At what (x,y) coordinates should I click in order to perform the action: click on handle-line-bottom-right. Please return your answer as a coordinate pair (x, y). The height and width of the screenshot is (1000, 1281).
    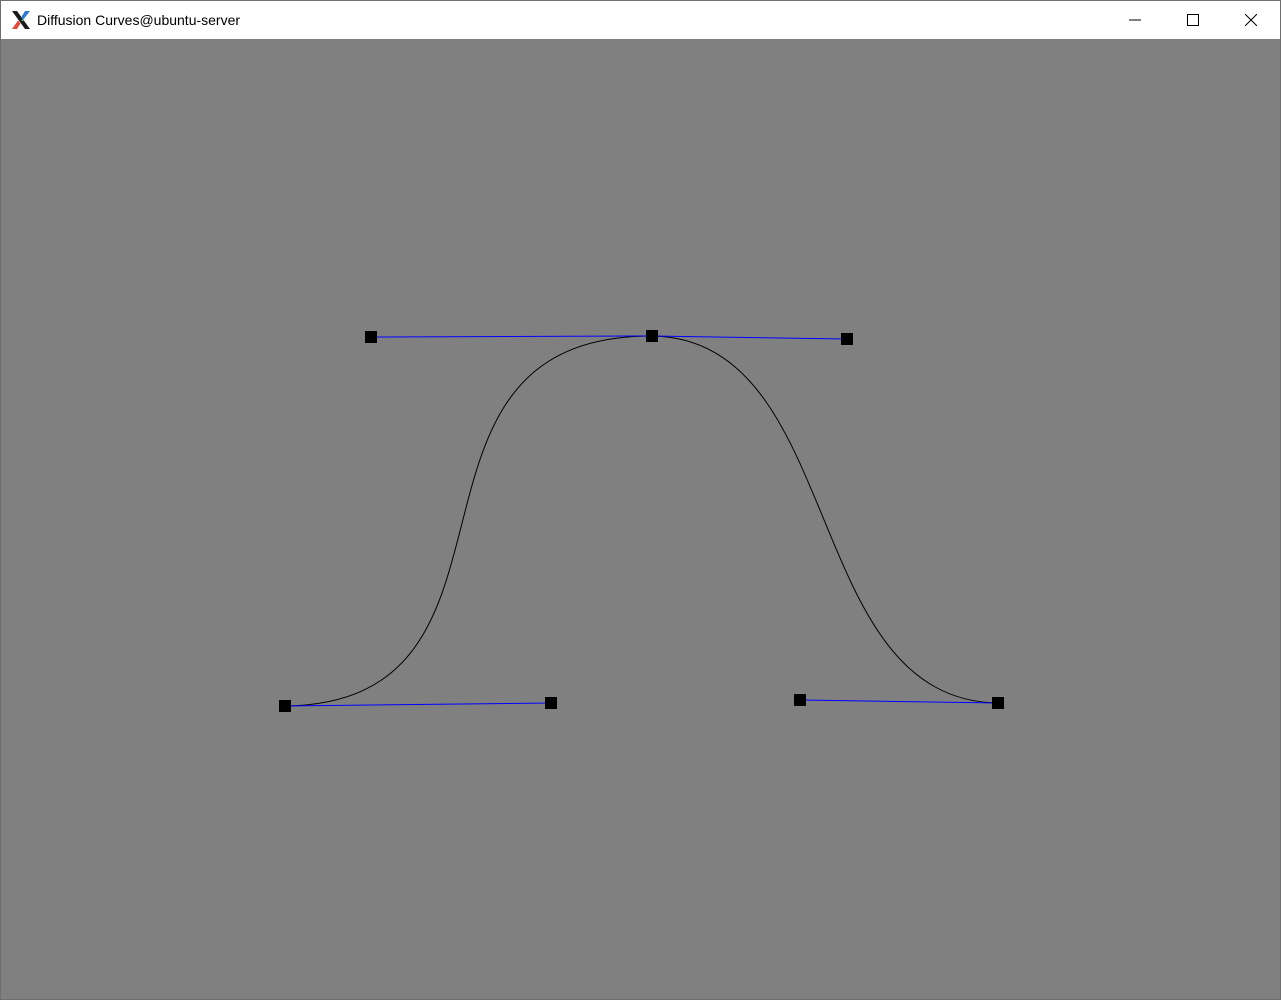
    Looking at the image, I should click on (899, 701).